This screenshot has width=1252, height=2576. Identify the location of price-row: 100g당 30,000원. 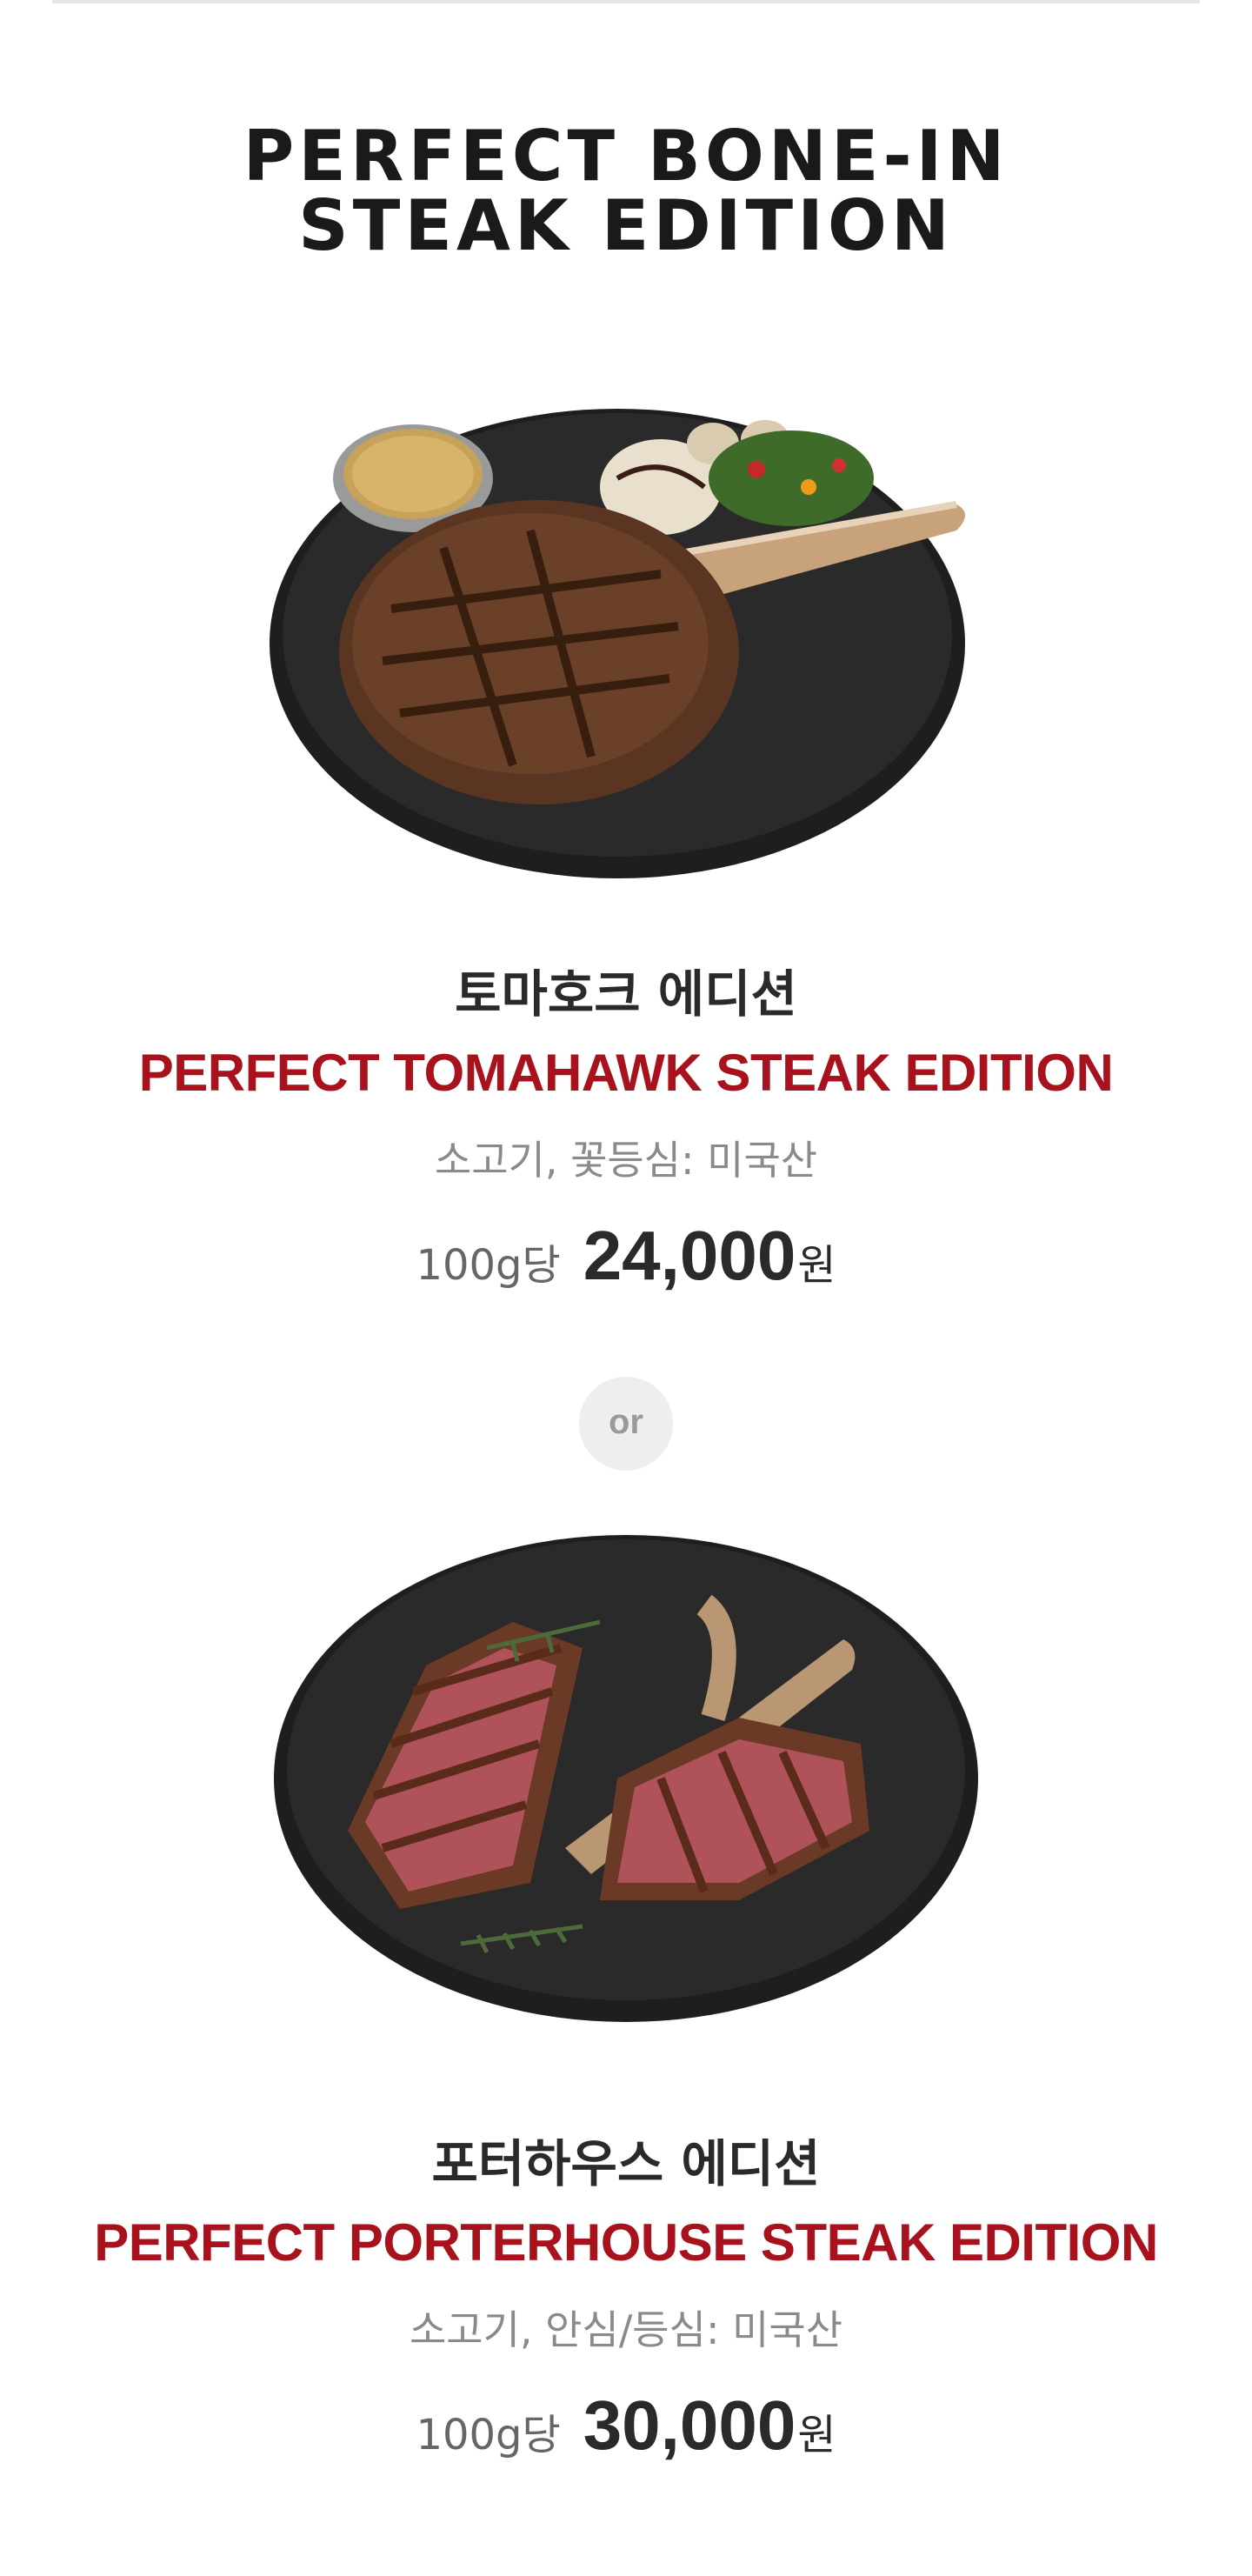
(626, 2425).